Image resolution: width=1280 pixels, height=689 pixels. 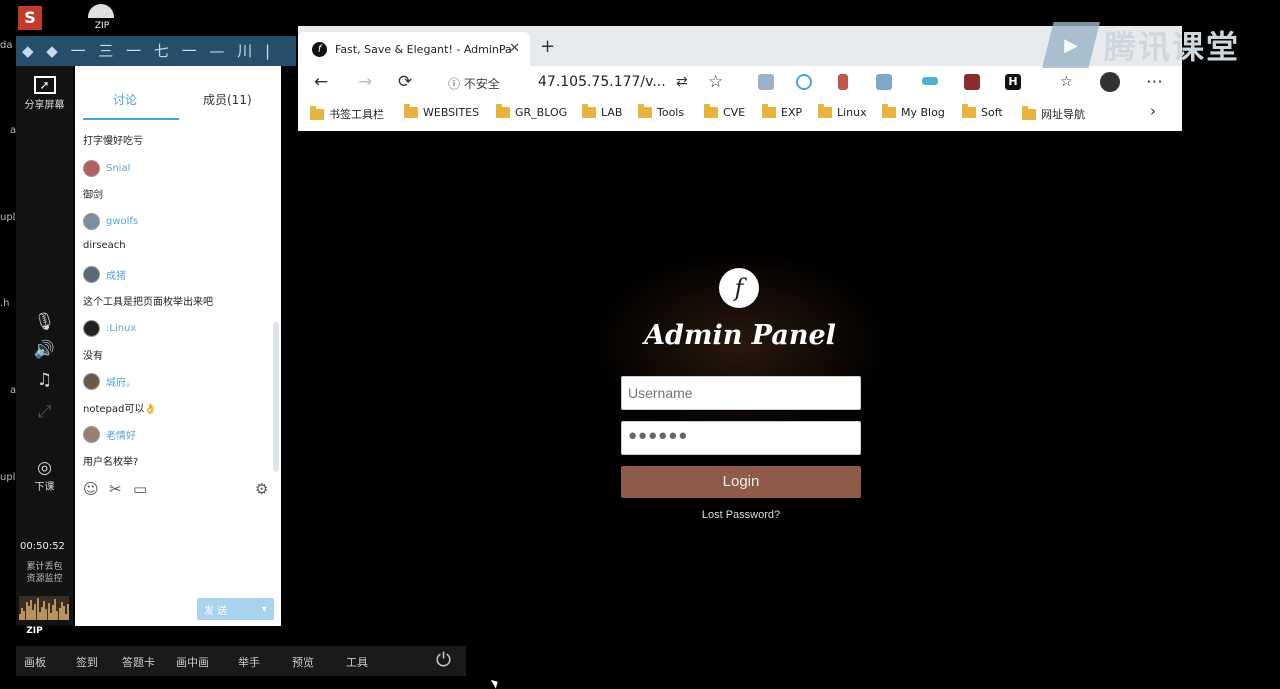 What do you see at coordinates (319, 49) in the screenshot?
I see `site-favicon-icon: f` at bounding box center [319, 49].